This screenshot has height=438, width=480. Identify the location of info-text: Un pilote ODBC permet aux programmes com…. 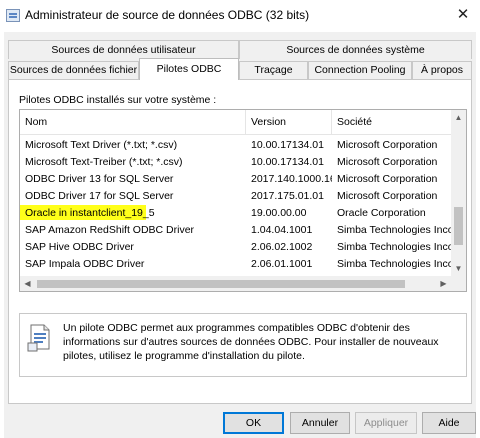
(251, 342).